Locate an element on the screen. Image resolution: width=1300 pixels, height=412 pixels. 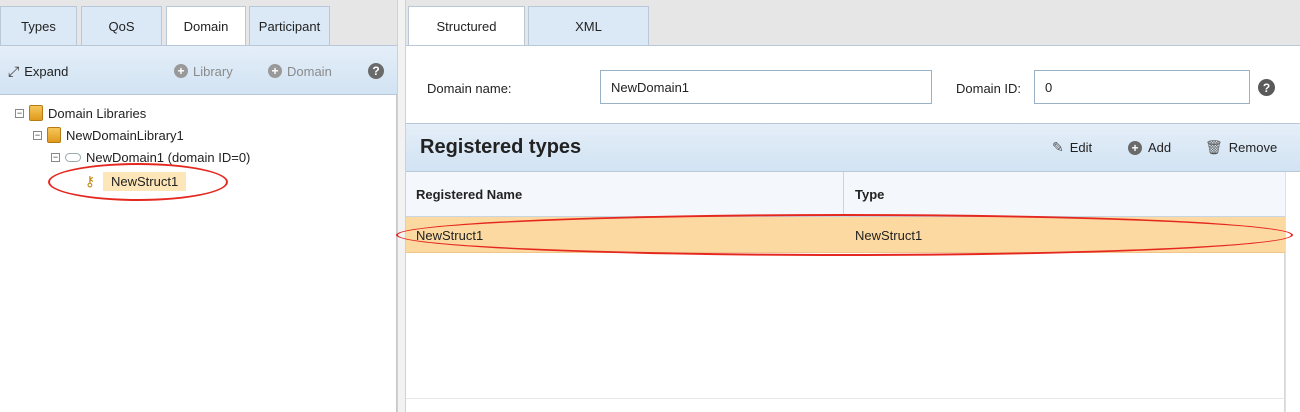
registered-types-header: Registered types ✎ Edit + Add 🗑 Remove is located at coordinates (853, 147).